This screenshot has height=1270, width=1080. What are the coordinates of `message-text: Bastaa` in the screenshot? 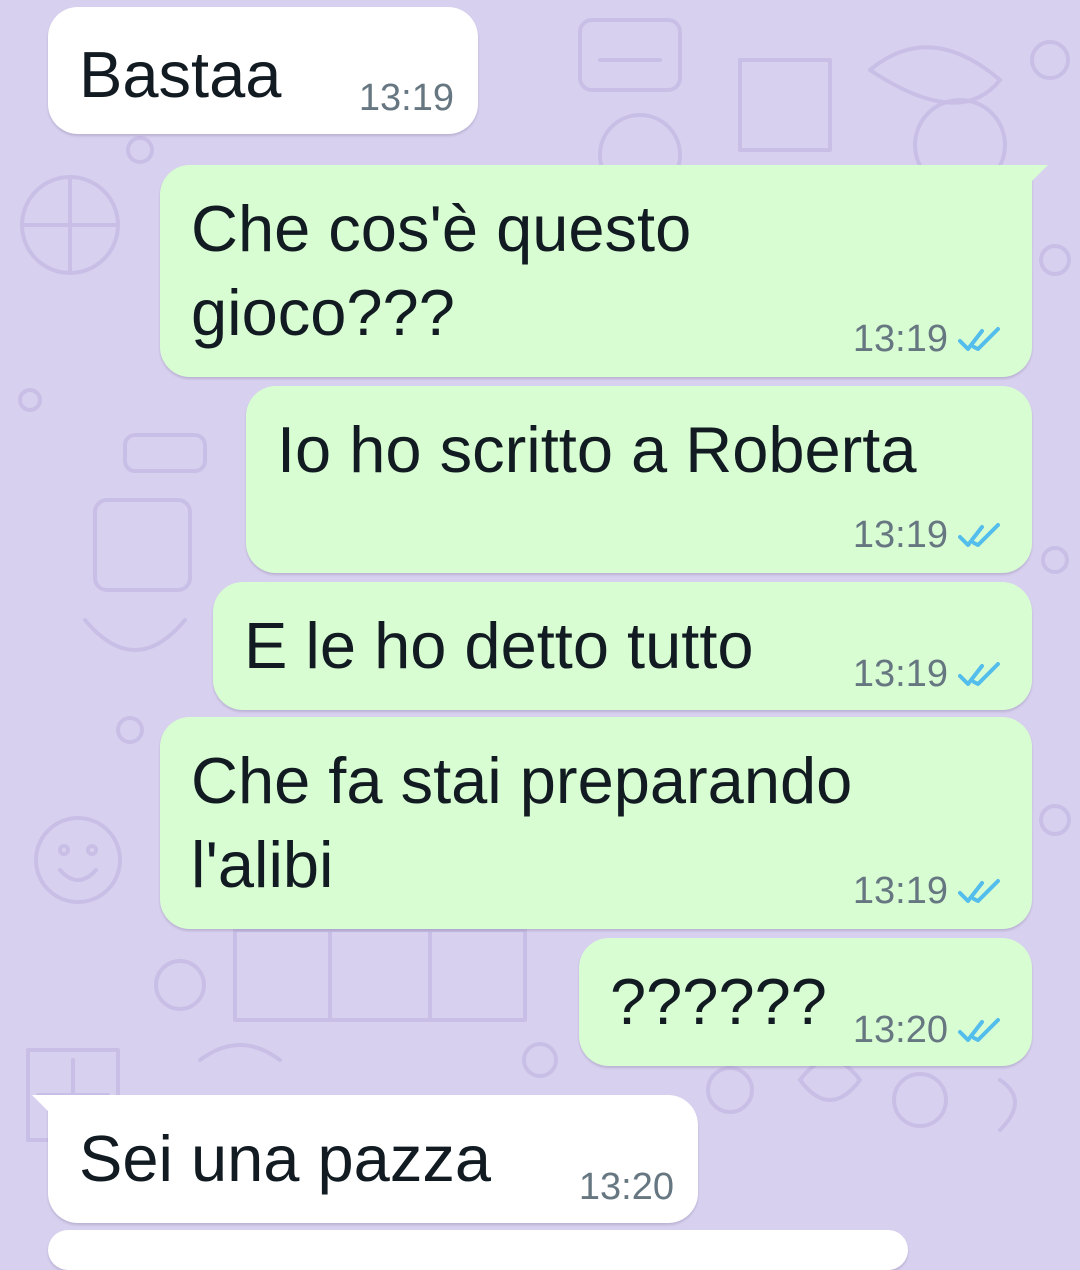 It's located at (180, 74).